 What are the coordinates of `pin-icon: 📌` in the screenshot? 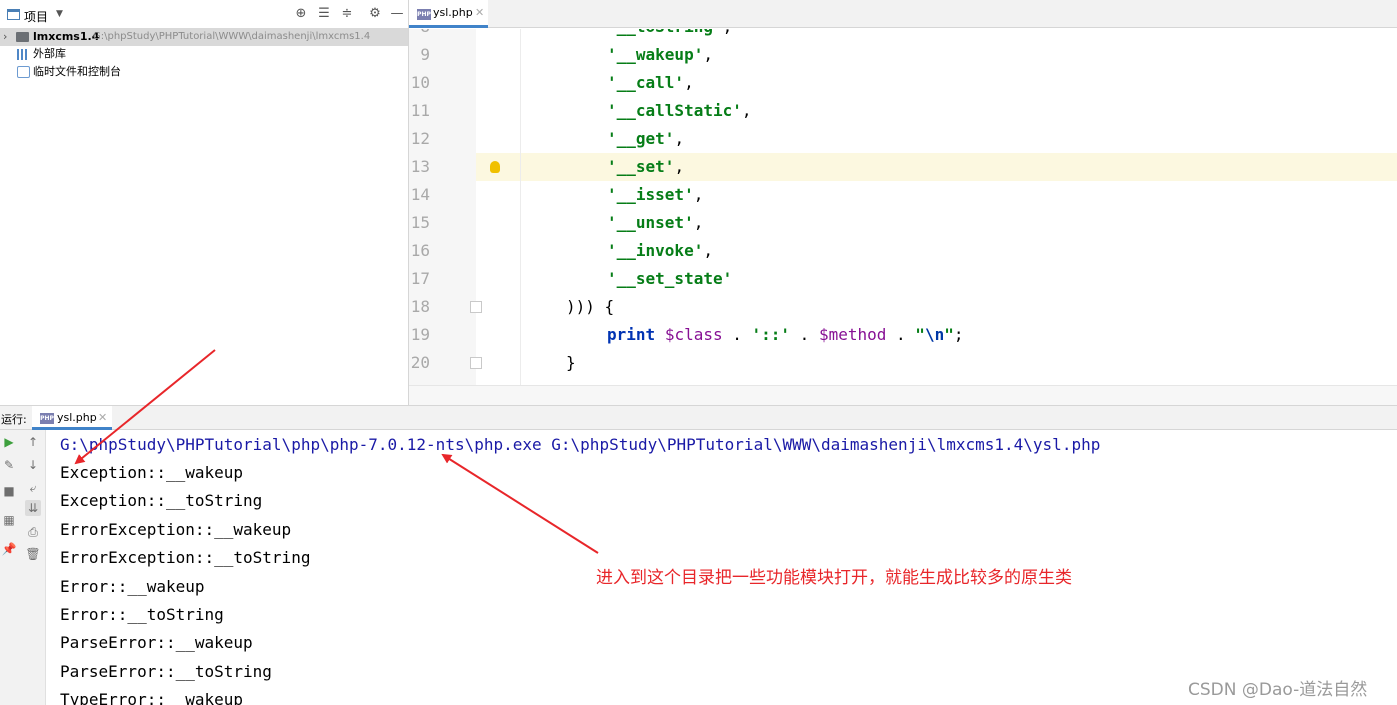 It's located at (9, 549).